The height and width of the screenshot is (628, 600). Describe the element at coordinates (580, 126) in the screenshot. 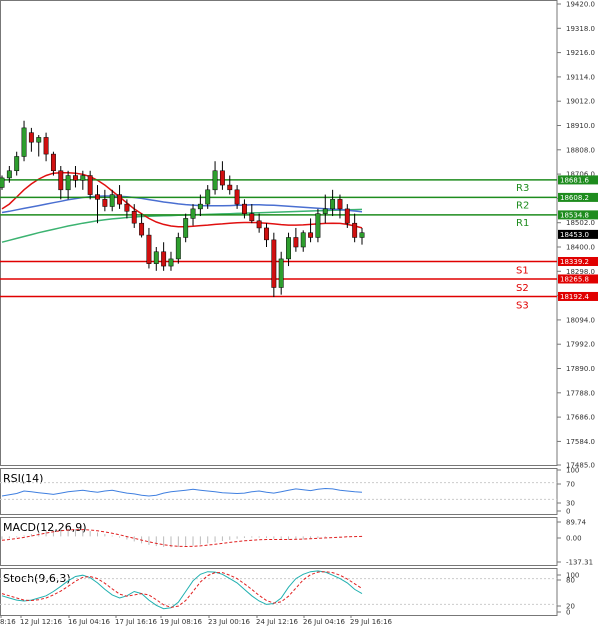

I see `price-tick-label: 18910.0` at that location.